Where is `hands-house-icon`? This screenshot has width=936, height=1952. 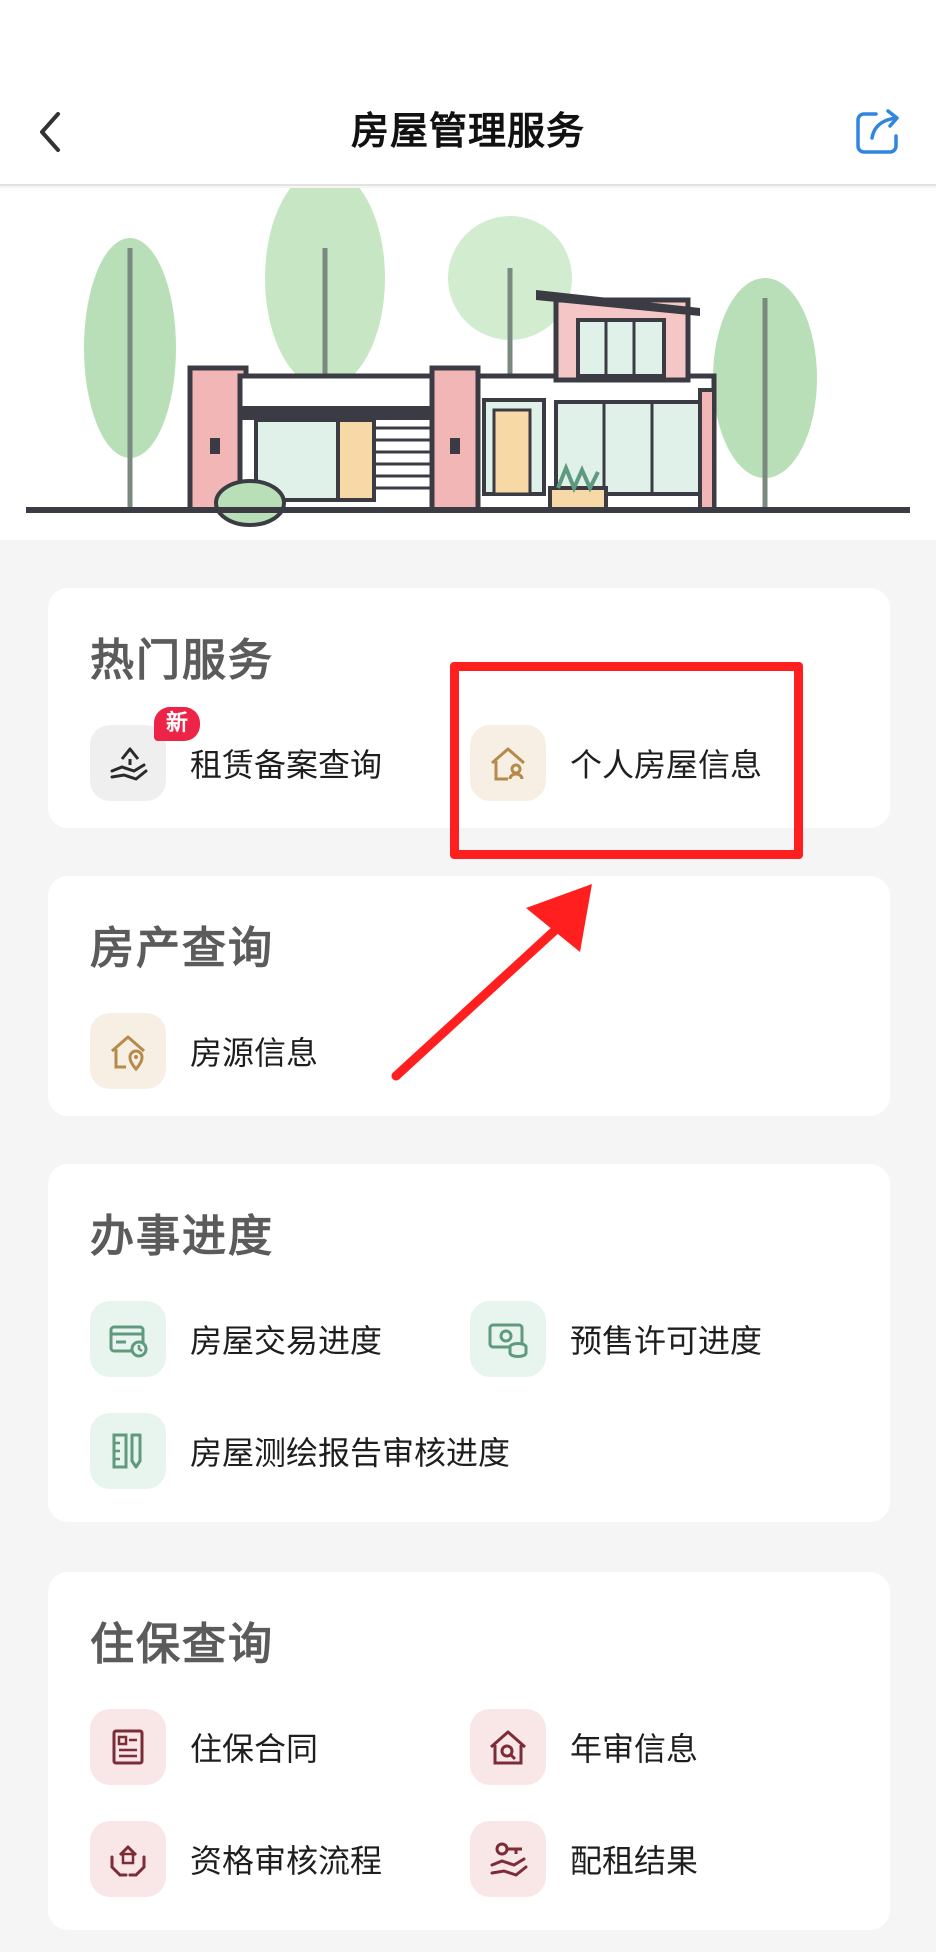
hands-house-icon is located at coordinates (128, 1859).